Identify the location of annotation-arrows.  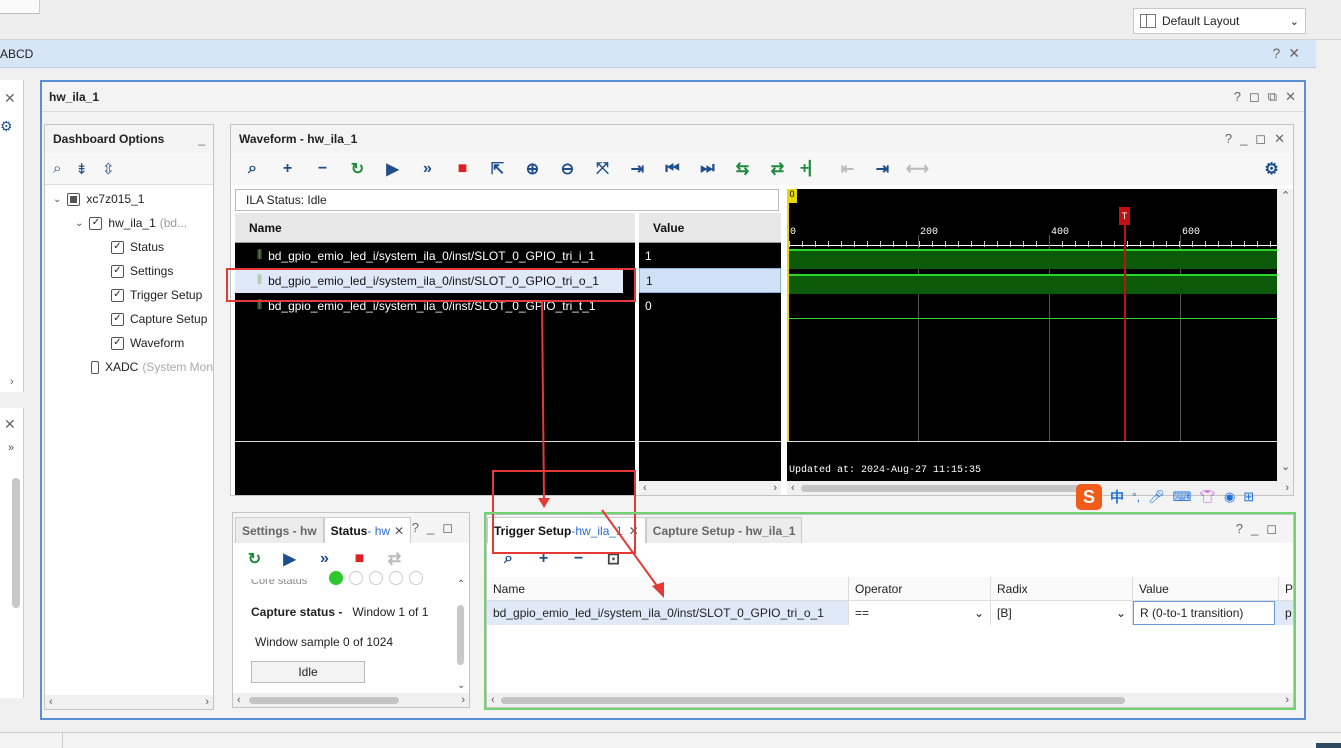
(601, 449).